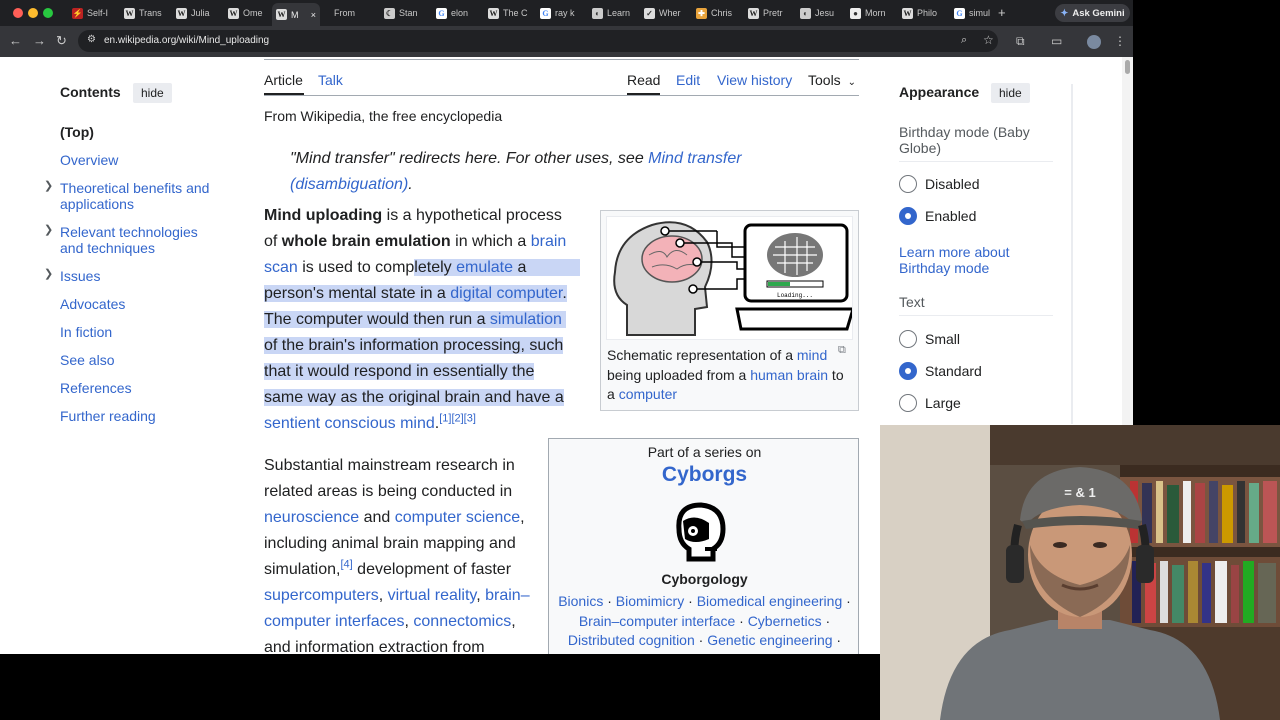 The image size is (1280, 720). Describe the element at coordinates (97, 204) in the screenshot. I see `toc-item-theoretical-benefits-cont: applications` at that location.